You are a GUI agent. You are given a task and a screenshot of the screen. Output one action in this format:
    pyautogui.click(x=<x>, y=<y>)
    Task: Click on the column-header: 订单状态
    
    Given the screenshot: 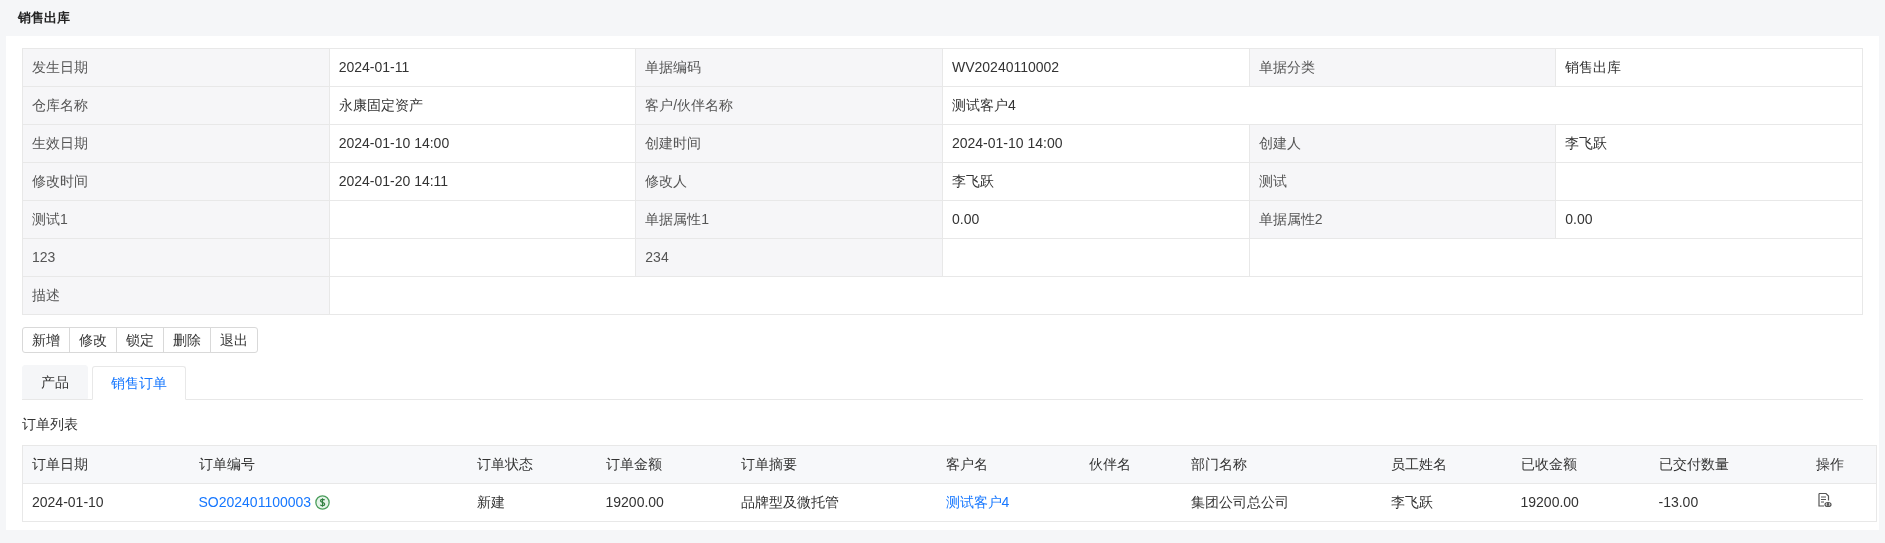 What is the action you would take?
    pyautogui.click(x=532, y=464)
    